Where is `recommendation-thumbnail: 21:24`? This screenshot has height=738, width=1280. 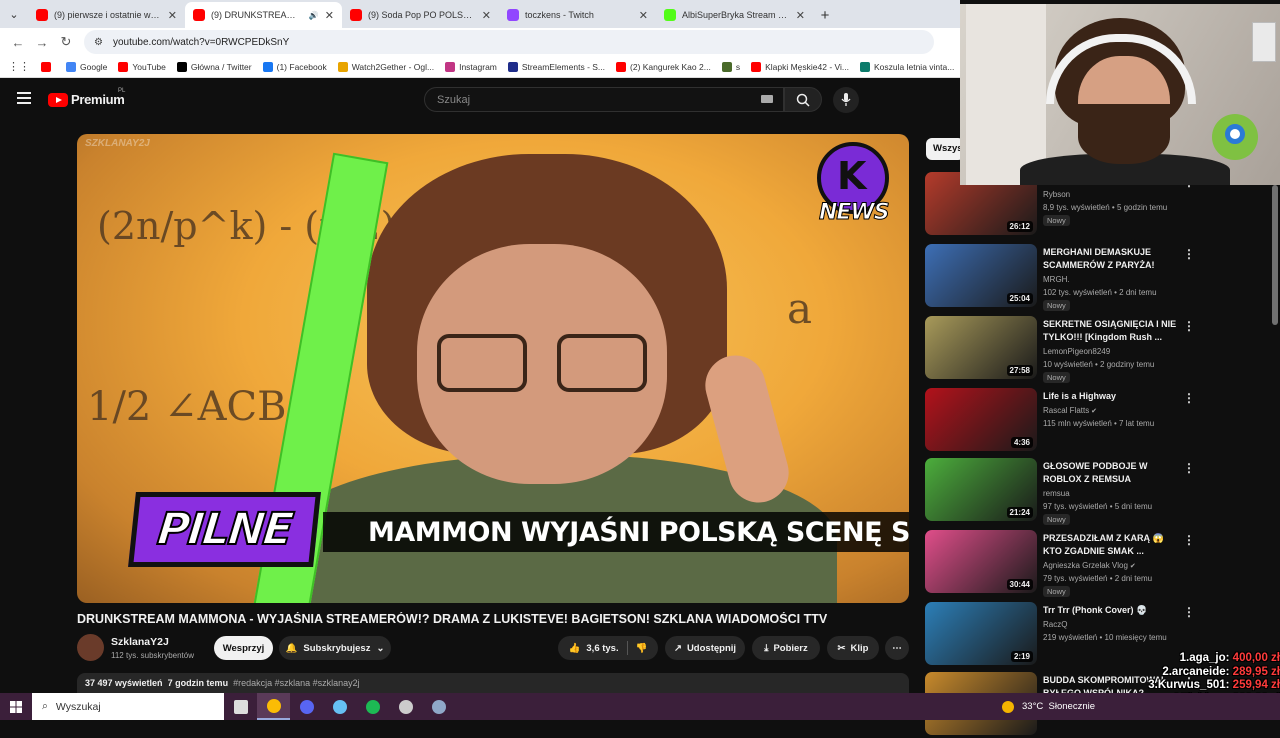 recommendation-thumbnail: 21:24 is located at coordinates (981, 489).